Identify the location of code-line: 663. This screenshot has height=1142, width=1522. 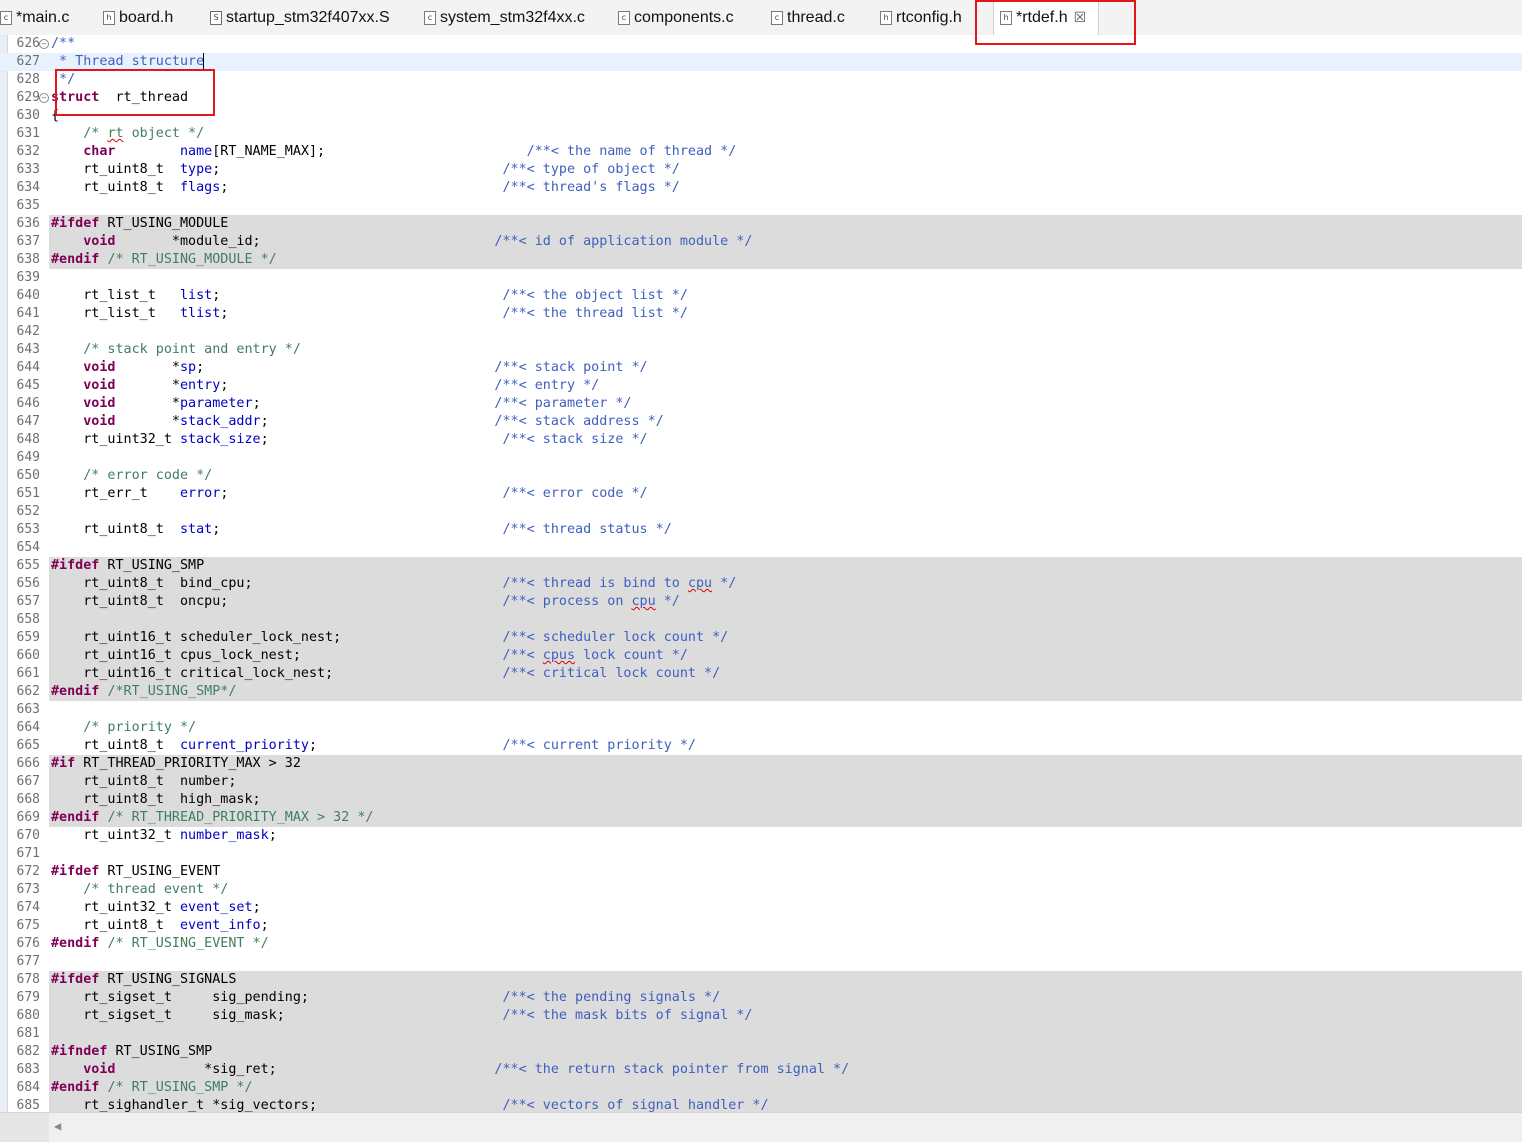
(761, 710).